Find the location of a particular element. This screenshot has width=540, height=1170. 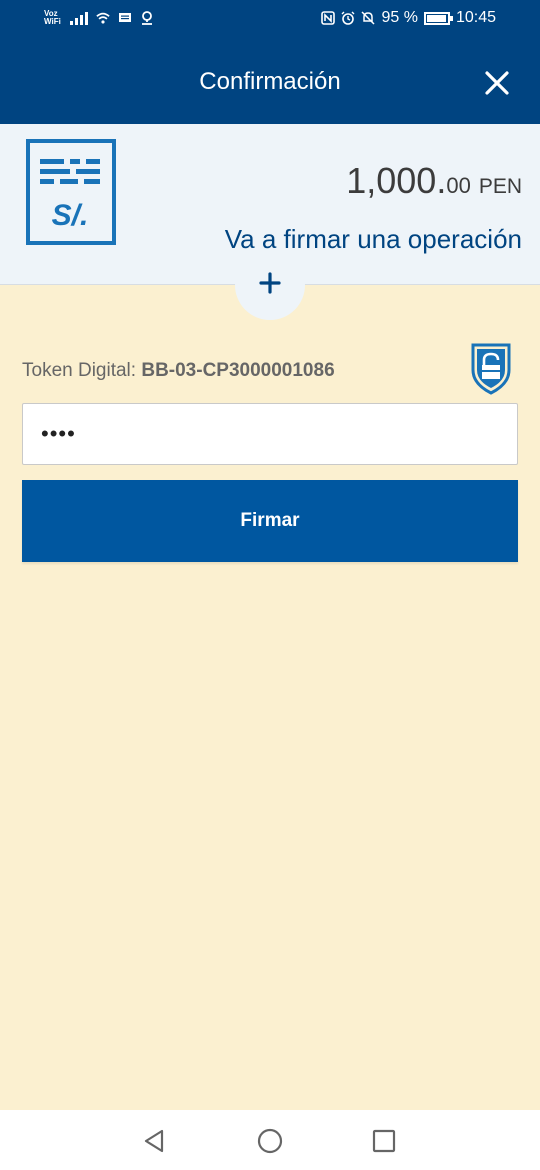

amount-currency: PEN is located at coordinates (500, 186).